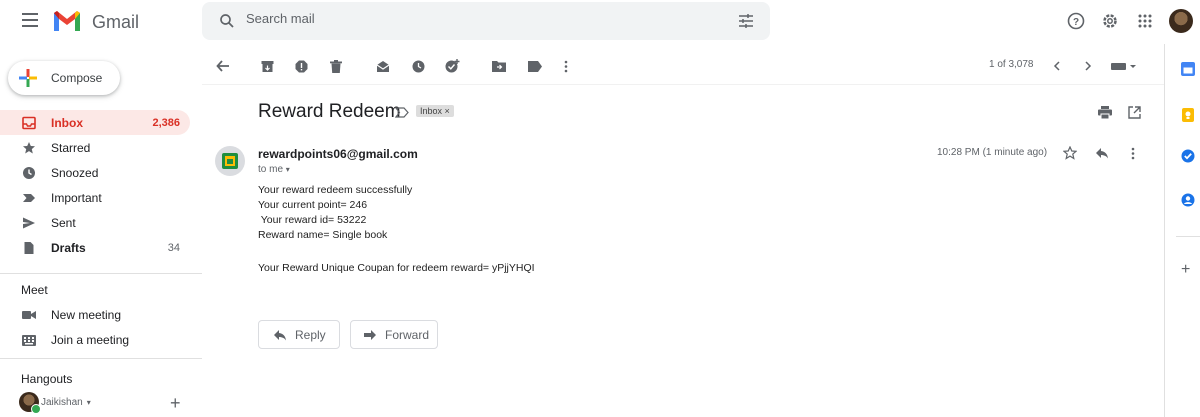 The width and height of the screenshot is (1200, 417). I want to click on calendar-icon, so click(1188, 69).